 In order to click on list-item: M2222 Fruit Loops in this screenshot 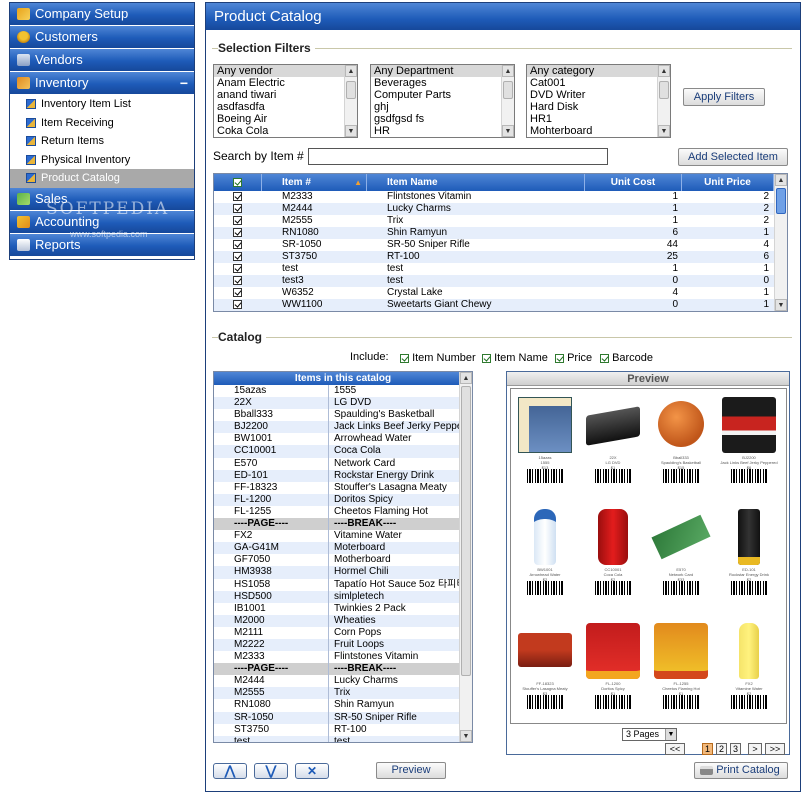, I will do `click(337, 645)`.